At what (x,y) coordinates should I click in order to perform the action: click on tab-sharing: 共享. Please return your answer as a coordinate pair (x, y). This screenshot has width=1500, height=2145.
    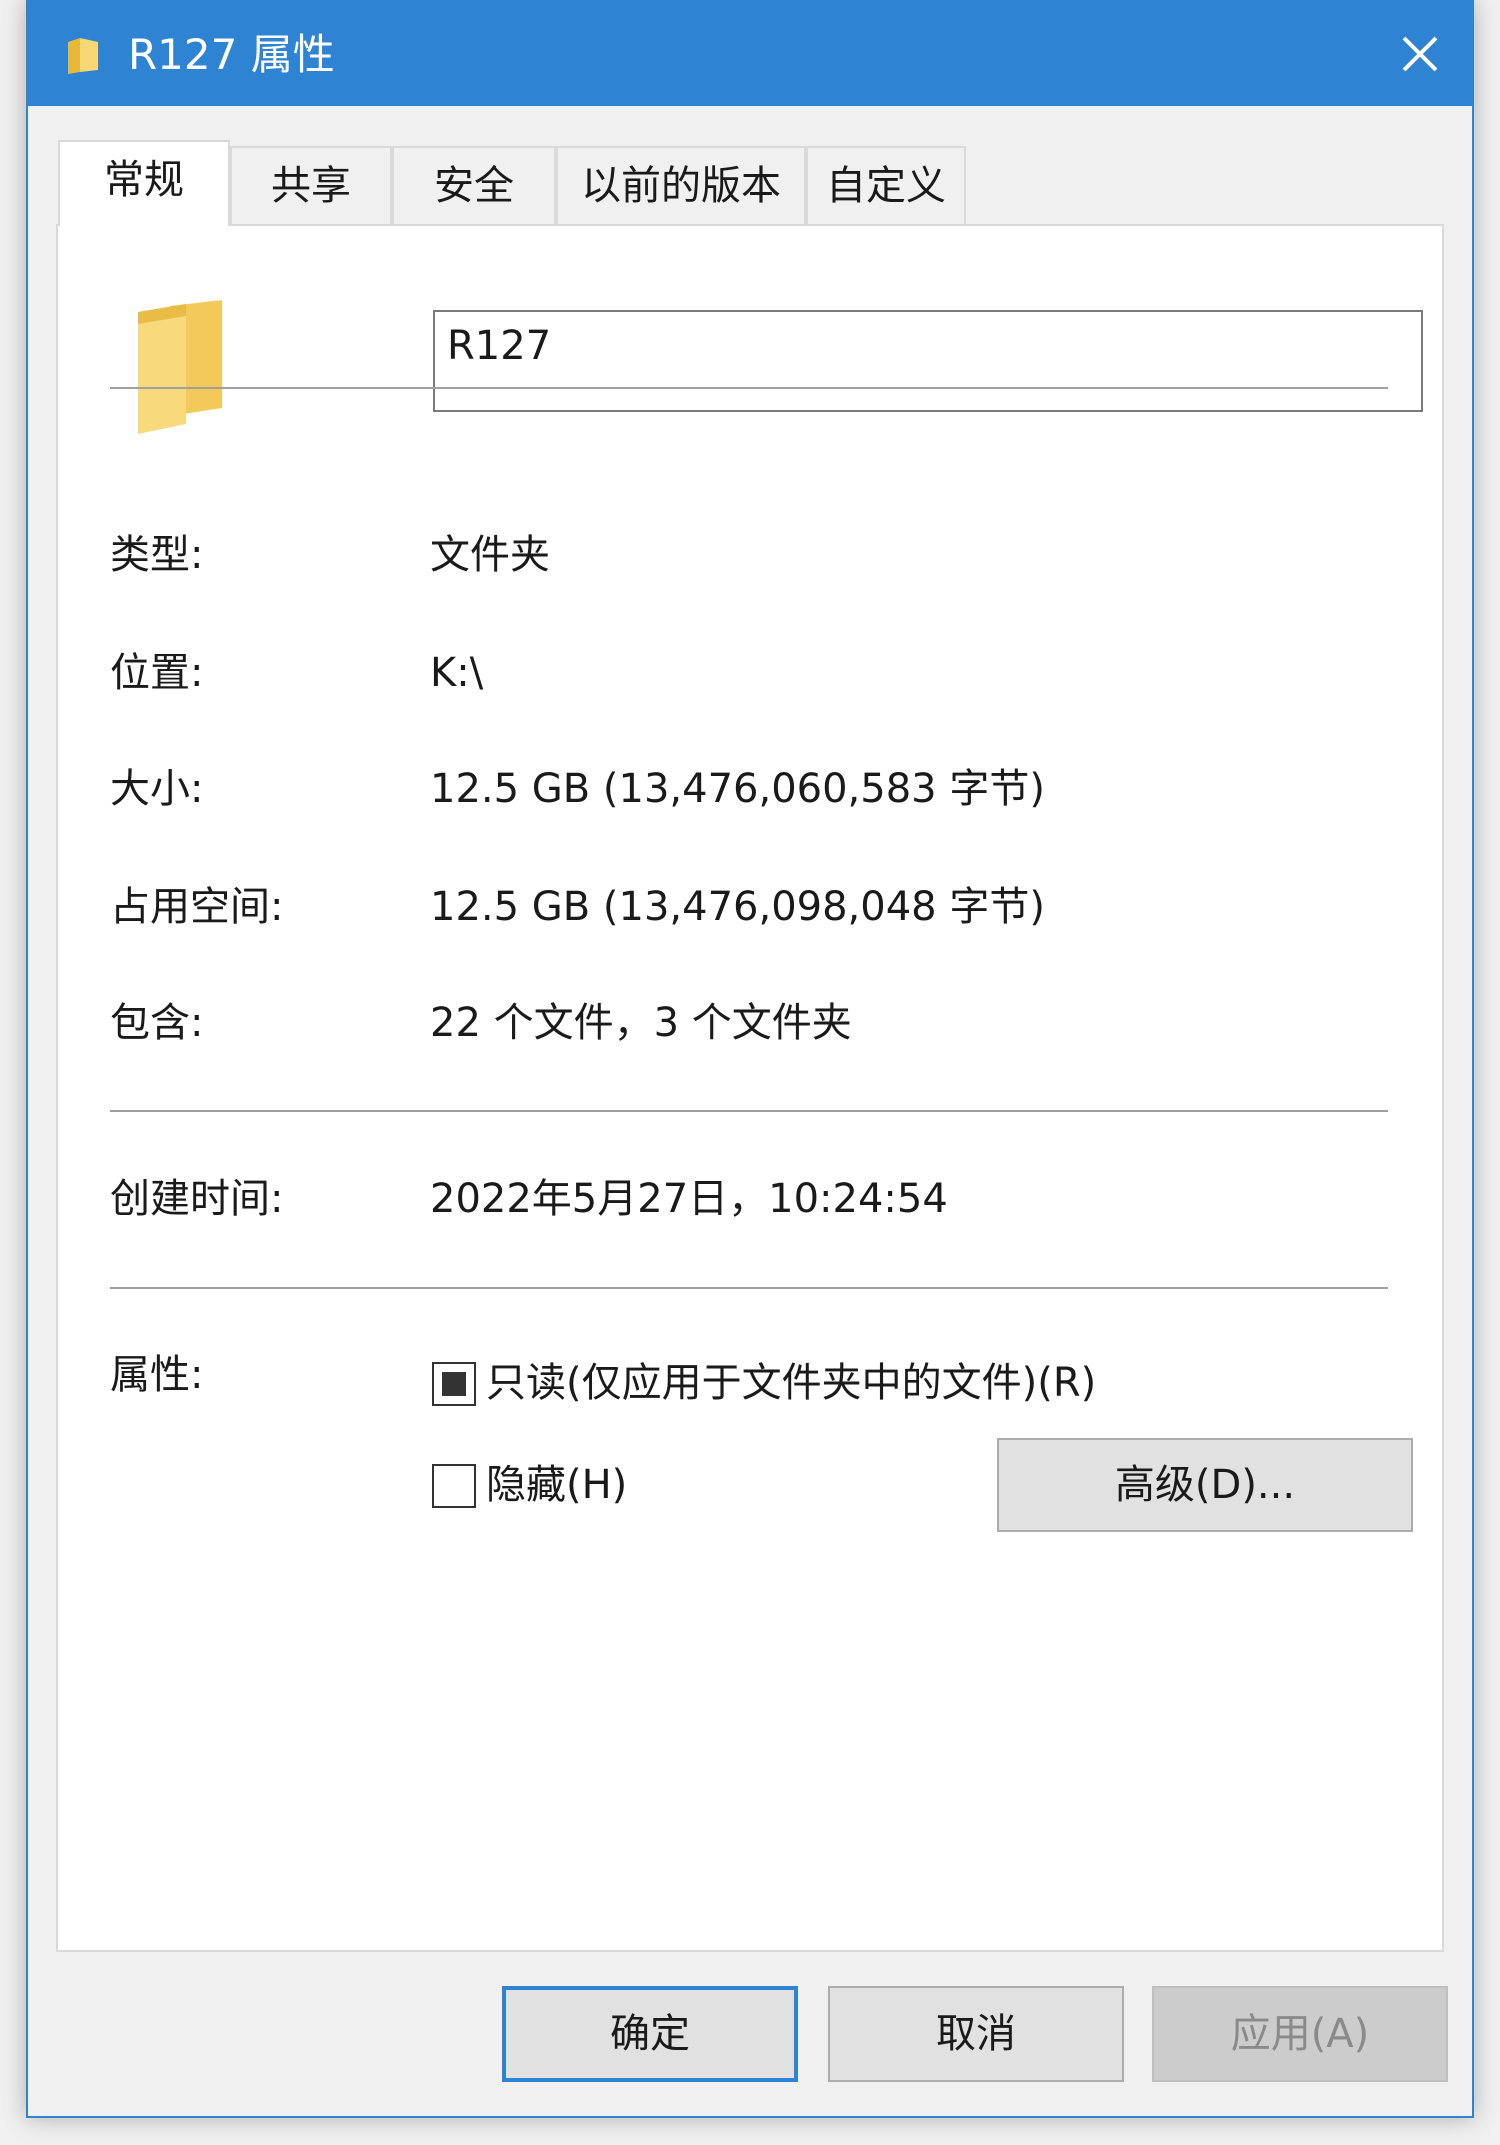
    Looking at the image, I should click on (311, 185).